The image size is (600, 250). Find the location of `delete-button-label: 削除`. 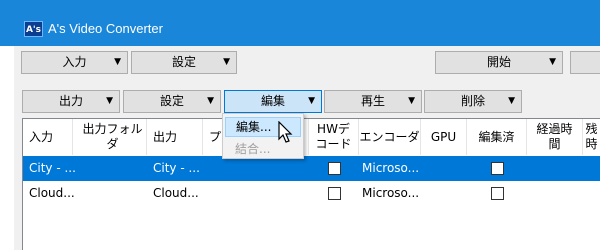

delete-button-label: 削除 is located at coordinates (472, 101).